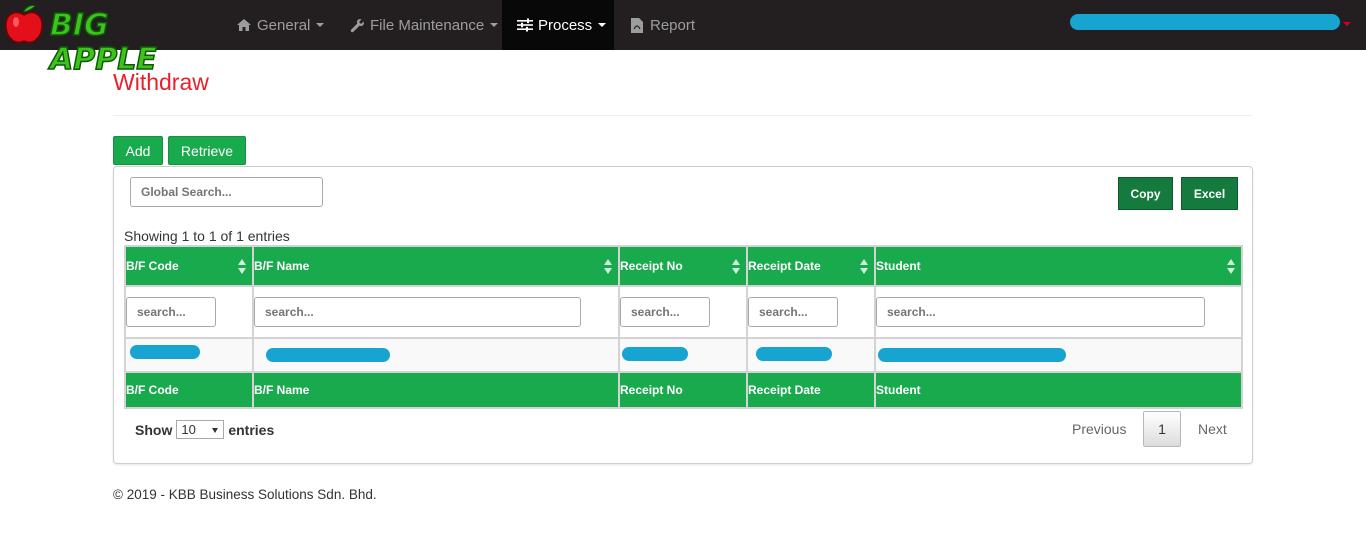 This screenshot has width=1366, height=543. I want to click on entries-label: entries, so click(251, 429).